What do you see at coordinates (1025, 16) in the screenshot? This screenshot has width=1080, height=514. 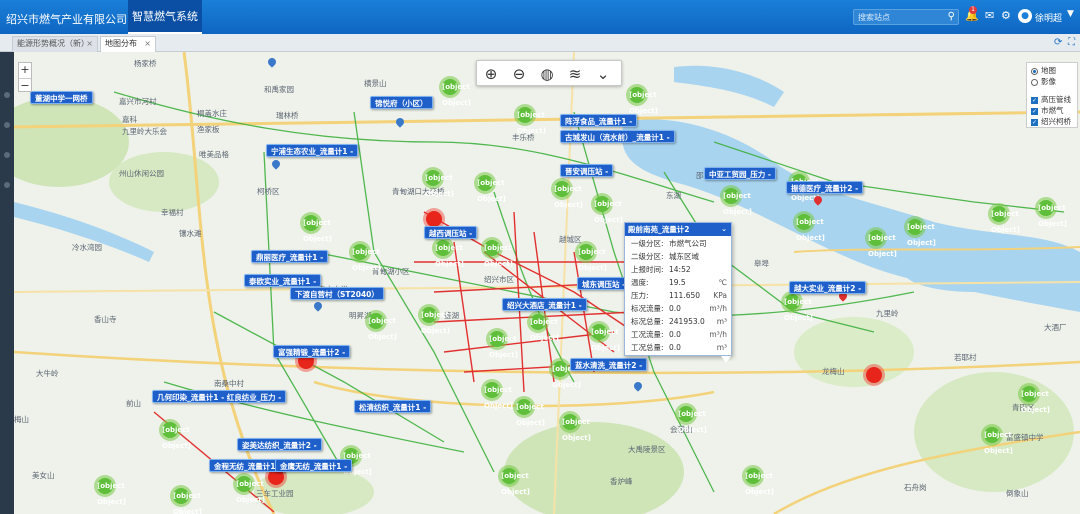 I see `user-avatar: ●` at bounding box center [1025, 16].